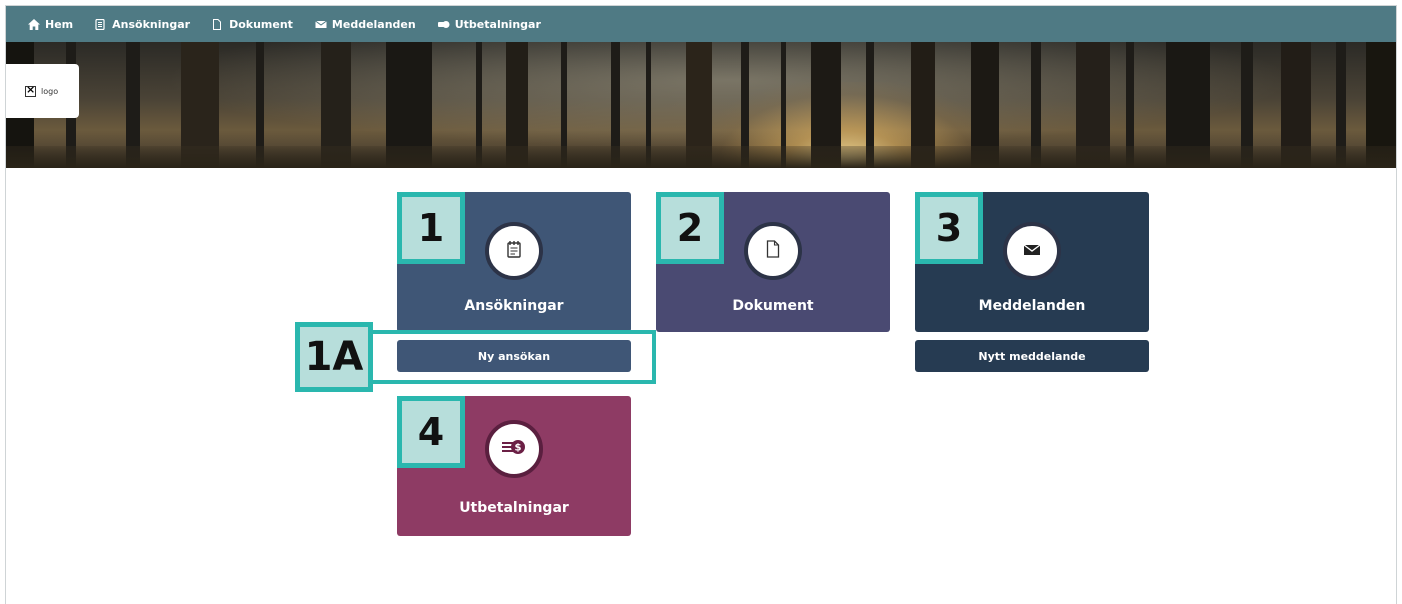 This screenshot has width=1402, height=604. Describe the element at coordinates (373, 24) in the screenshot. I see `nav-item-label: Meddelanden` at that location.